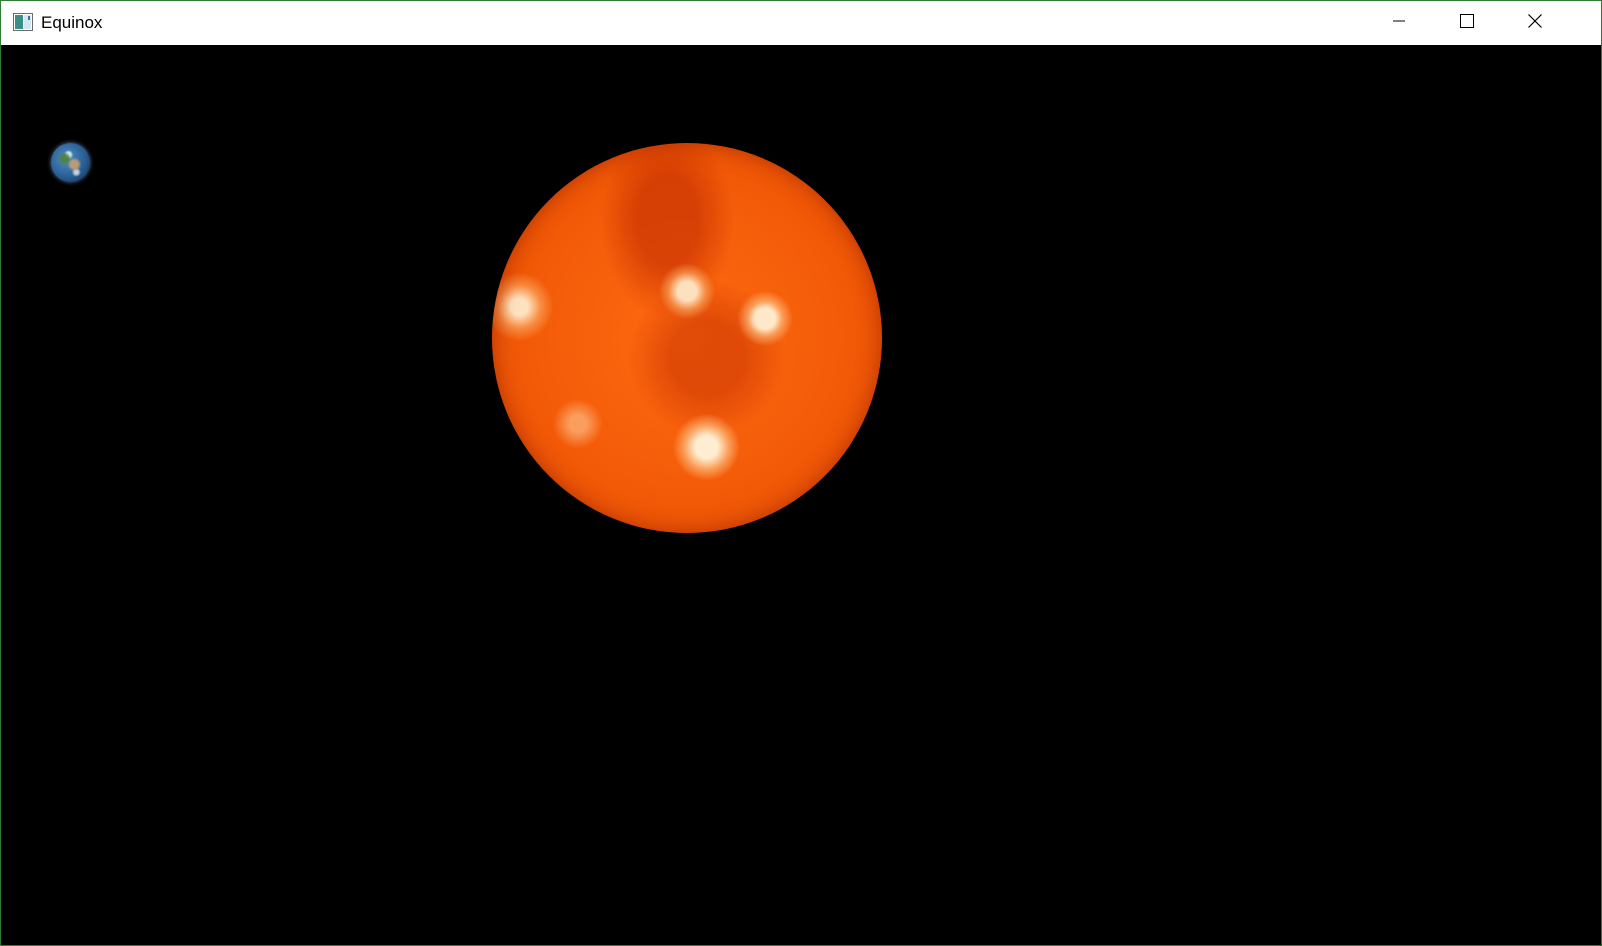 This screenshot has height=946, width=1602. I want to click on earth-planet, so click(70, 162).